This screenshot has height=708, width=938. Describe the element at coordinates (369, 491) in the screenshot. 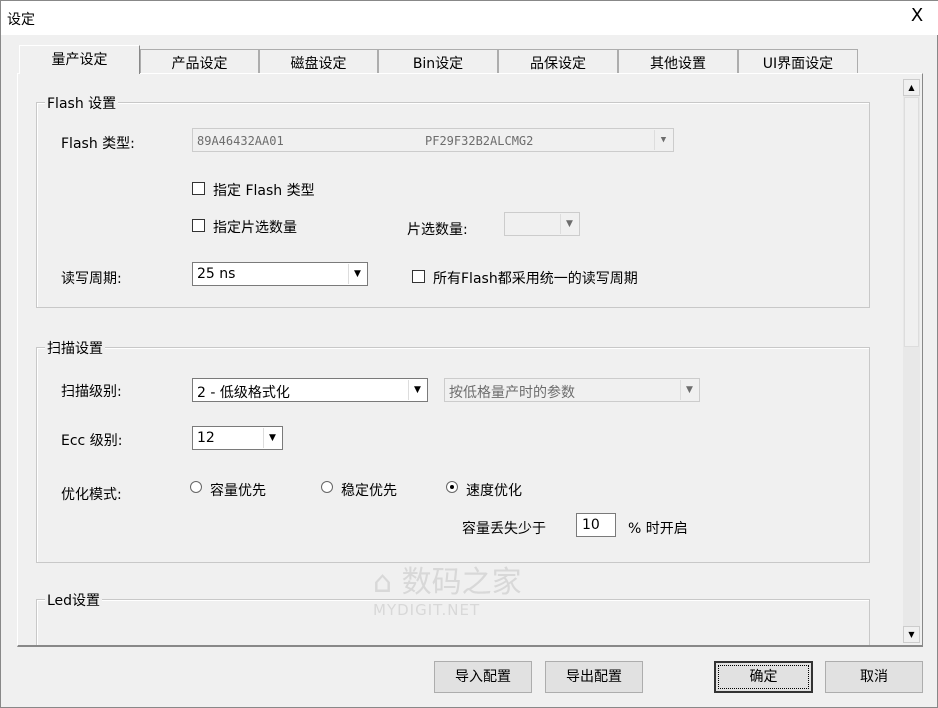

I see `mode-stable-label: 稳定优先` at that location.